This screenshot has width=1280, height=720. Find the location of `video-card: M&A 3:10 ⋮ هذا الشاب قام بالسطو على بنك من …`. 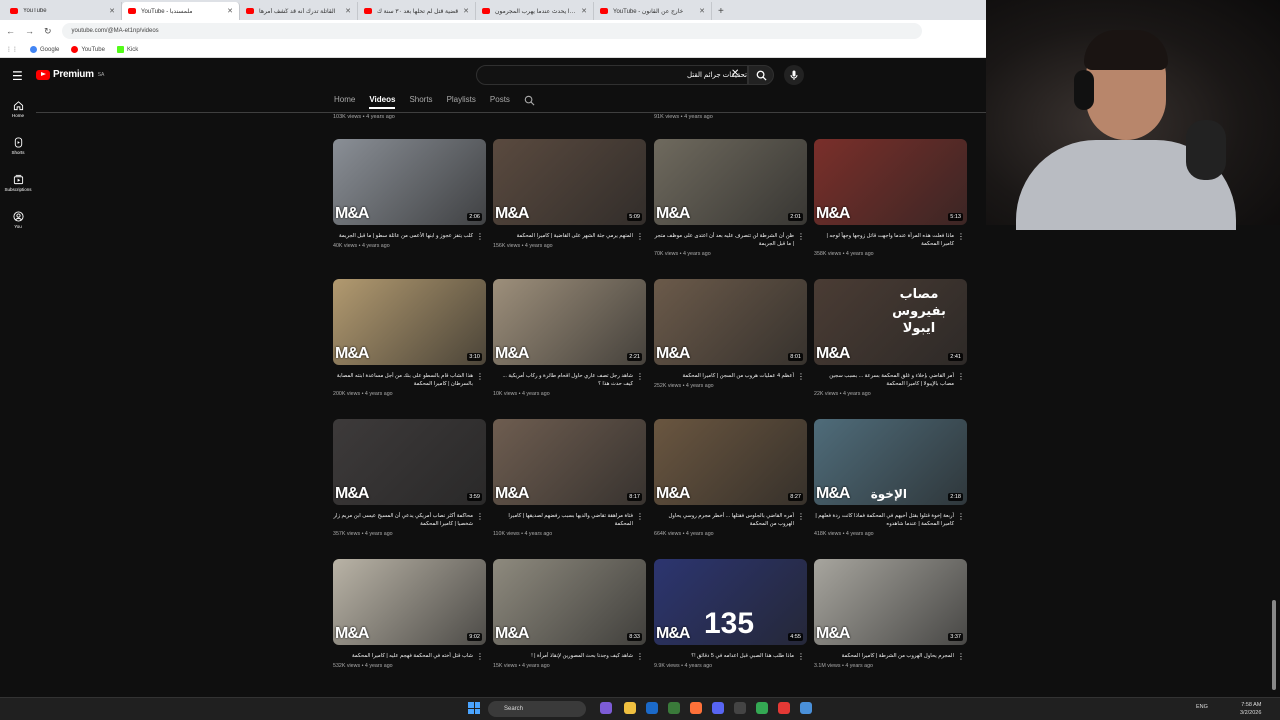

video-card: M&A 3:10 ⋮ هذا الشاب قام بالسطو على بنك من … is located at coordinates (409, 338).